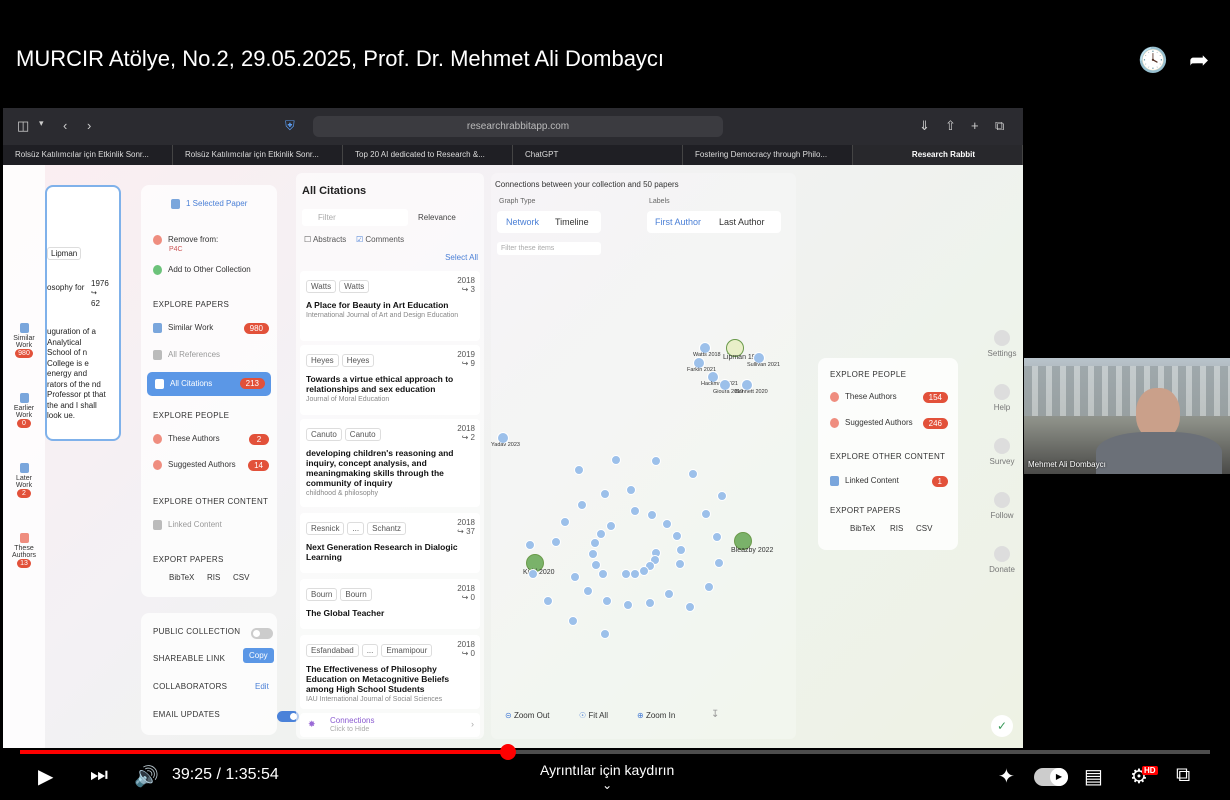 The image size is (1230, 800). I want to click on browser-tab-active: Research Rabbit, so click(938, 155).